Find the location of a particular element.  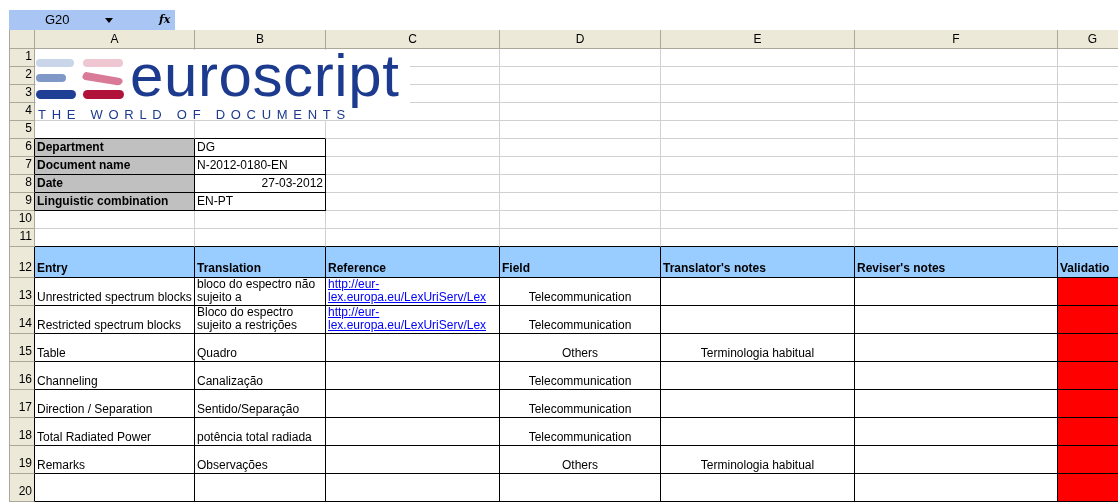

column-header: F is located at coordinates (956, 39).